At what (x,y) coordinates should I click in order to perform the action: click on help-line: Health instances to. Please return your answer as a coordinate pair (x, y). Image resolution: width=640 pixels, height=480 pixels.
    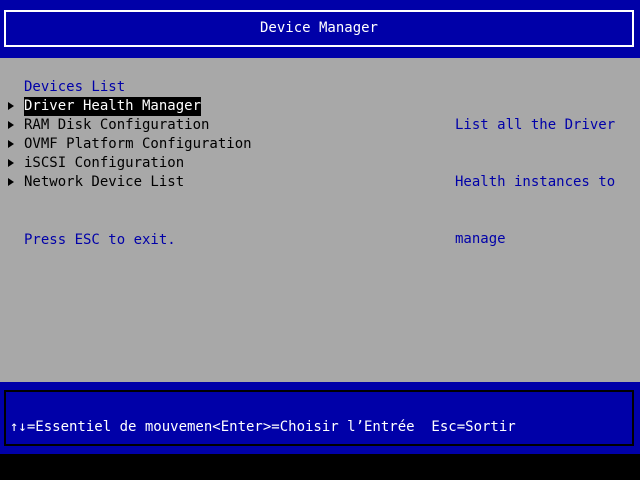
    Looking at the image, I should click on (535, 182).